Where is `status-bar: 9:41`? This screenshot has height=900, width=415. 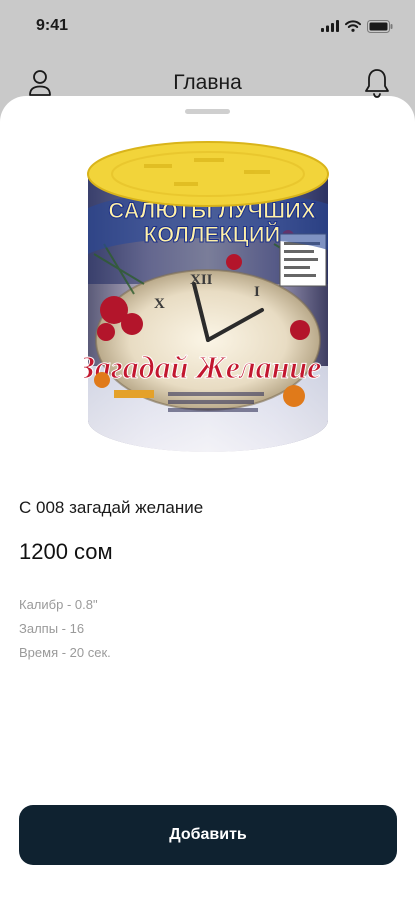 status-bar: 9:41 is located at coordinates (207, 26).